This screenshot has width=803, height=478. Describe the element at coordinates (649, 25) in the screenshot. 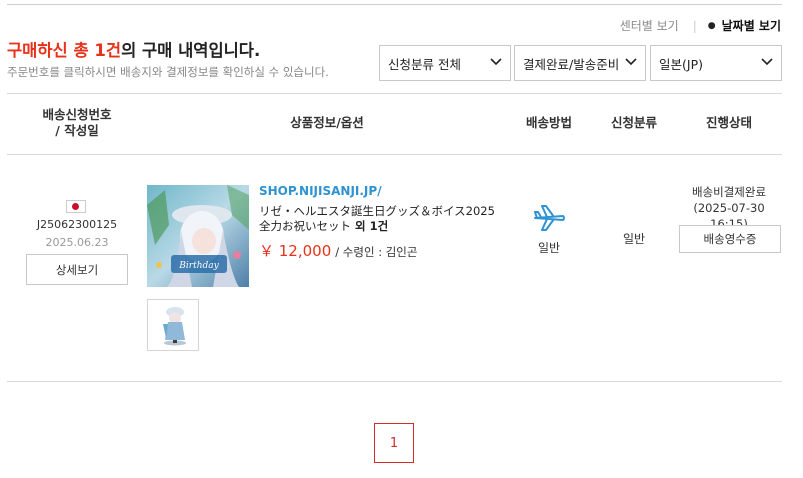

I see `center-view-link: 센터별 보기` at that location.